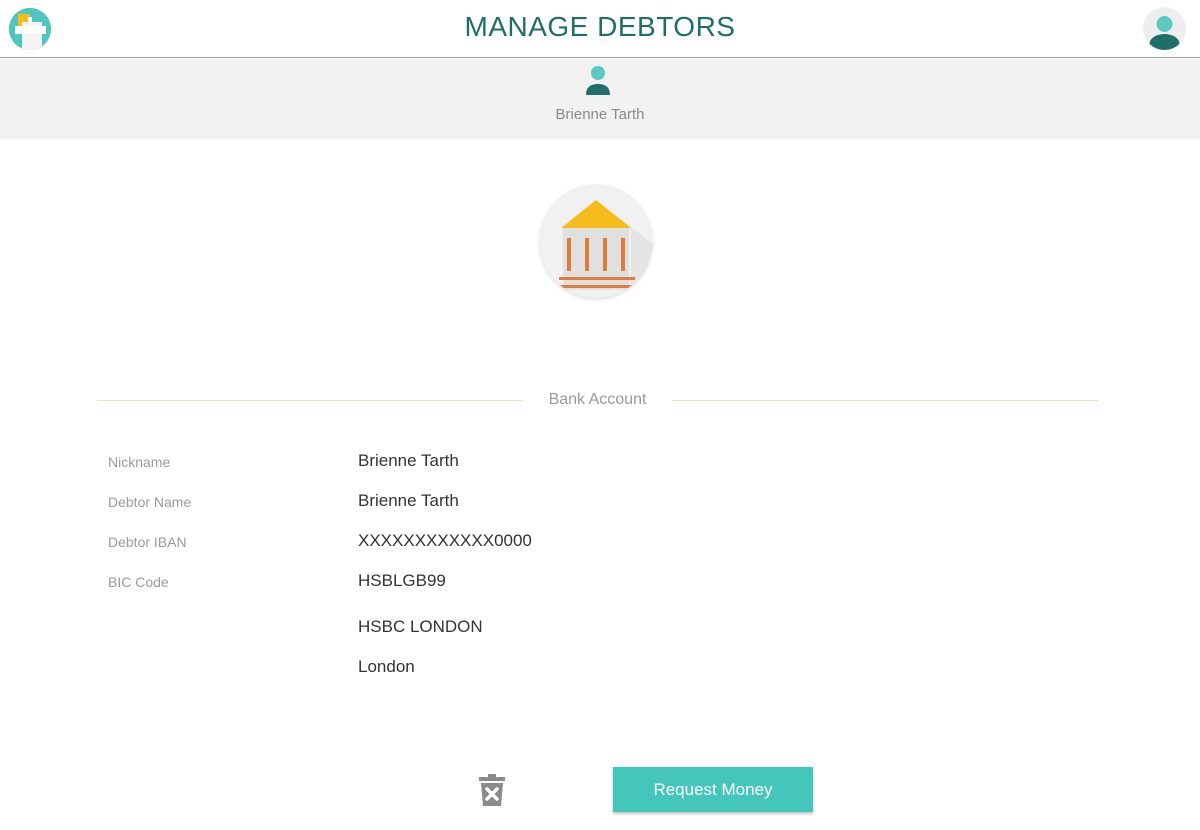  What do you see at coordinates (408, 500) in the screenshot?
I see `debtor-name-value: Brienne Tarth` at bounding box center [408, 500].